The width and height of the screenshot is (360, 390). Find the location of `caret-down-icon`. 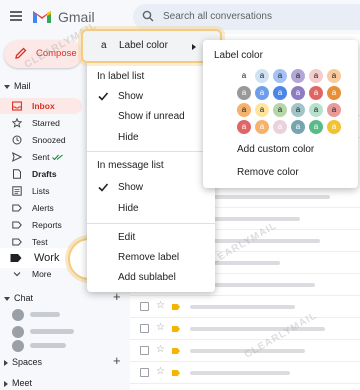

caret-down-icon is located at coordinates (7, 86).